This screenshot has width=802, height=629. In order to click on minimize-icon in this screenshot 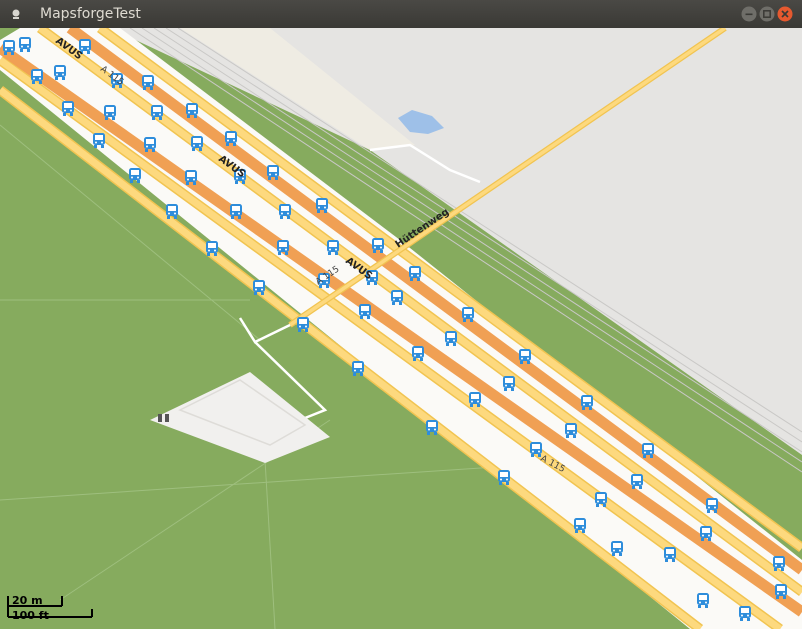, I will do `click(749, 14)`.